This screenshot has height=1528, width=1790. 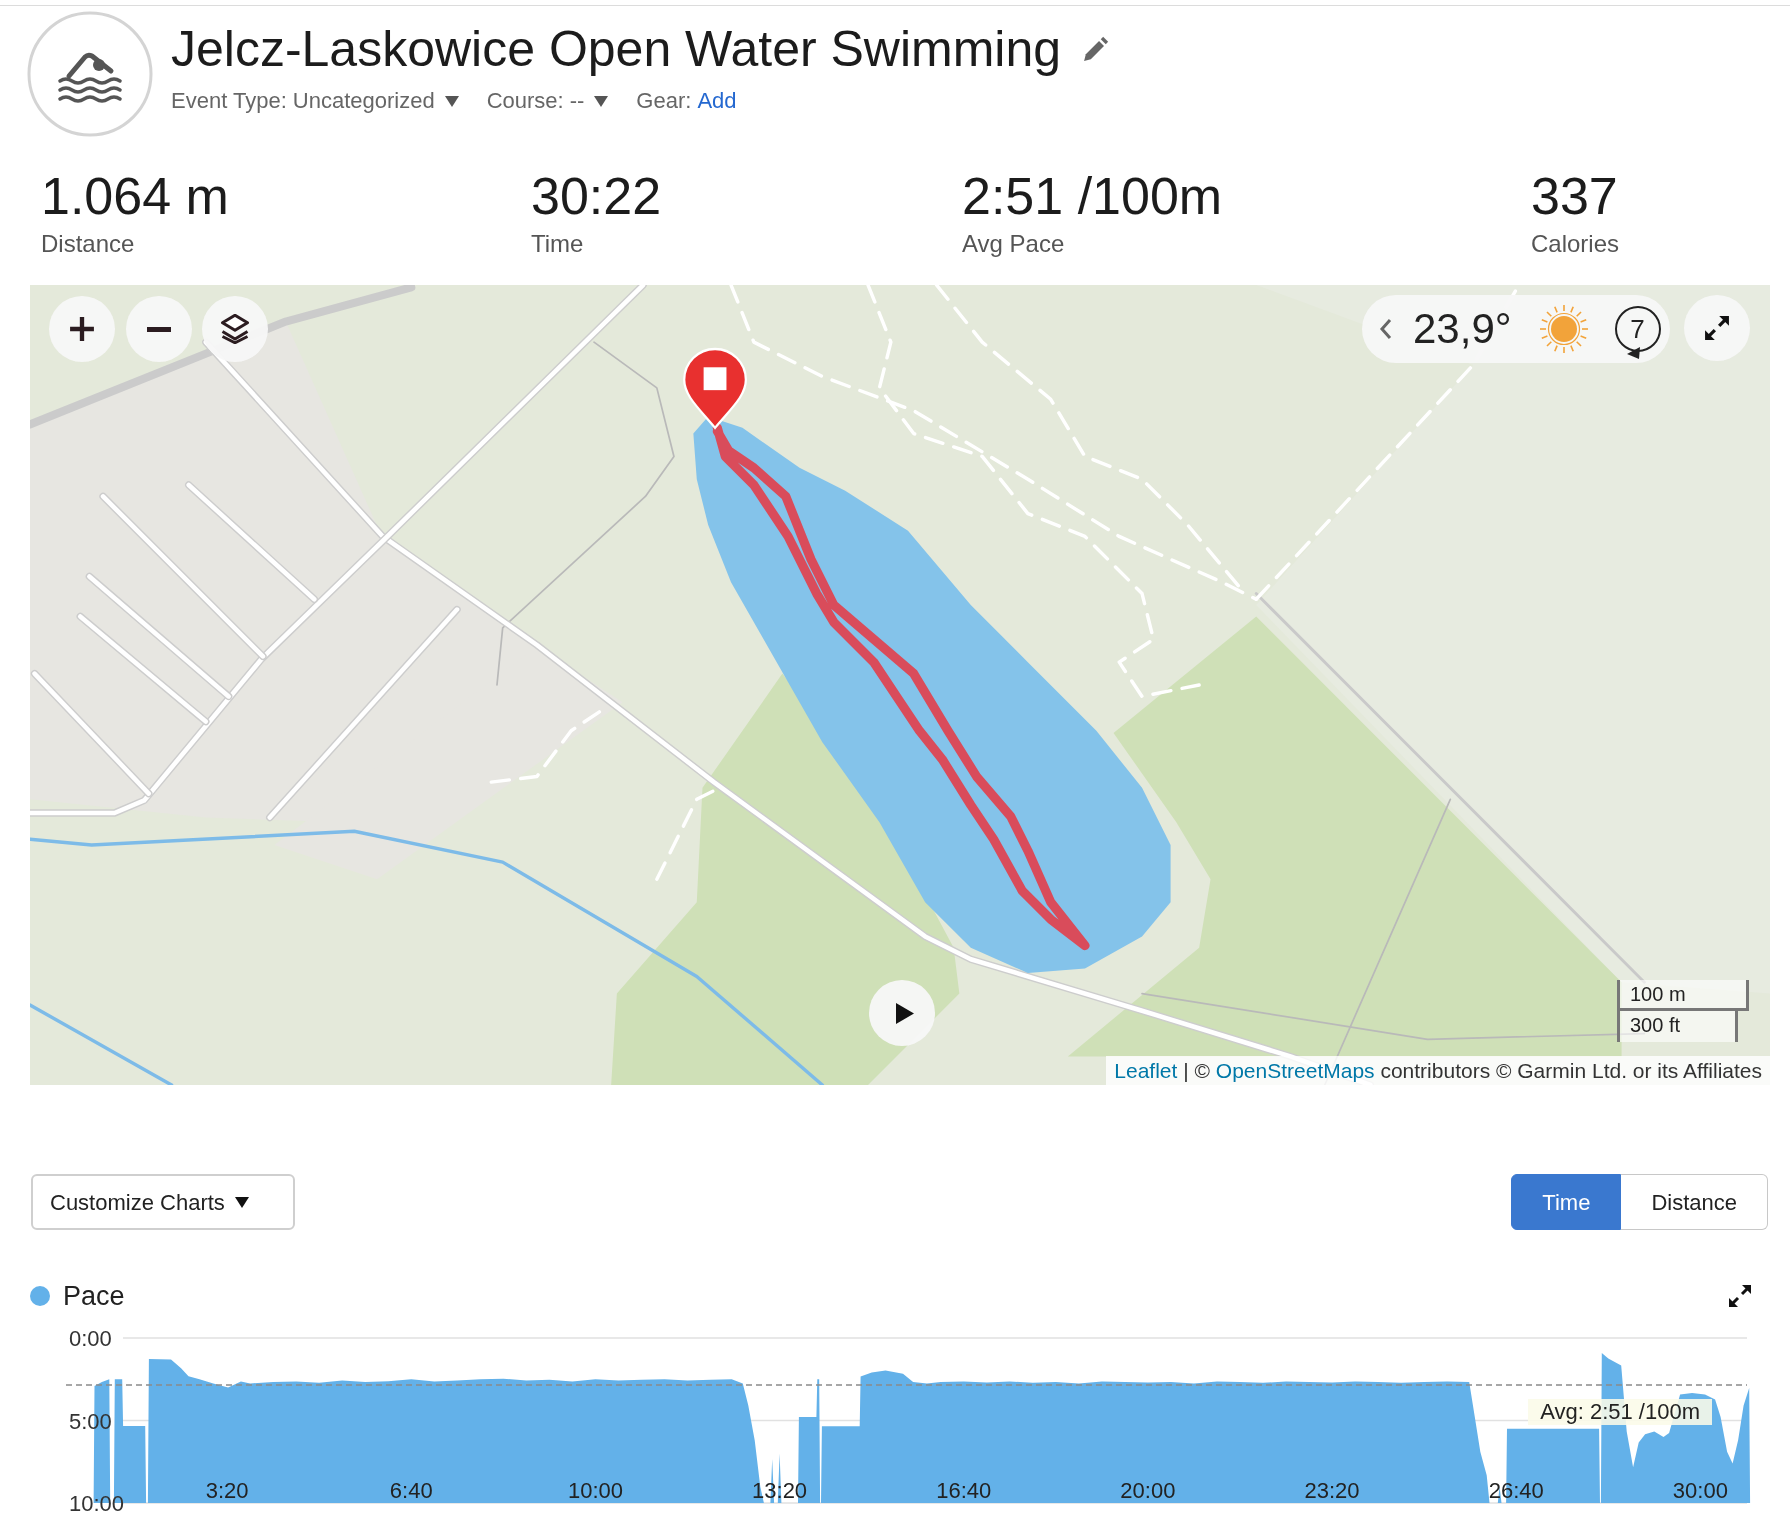 I want to click on axis-label: 23:20, so click(x=1332, y=1490).